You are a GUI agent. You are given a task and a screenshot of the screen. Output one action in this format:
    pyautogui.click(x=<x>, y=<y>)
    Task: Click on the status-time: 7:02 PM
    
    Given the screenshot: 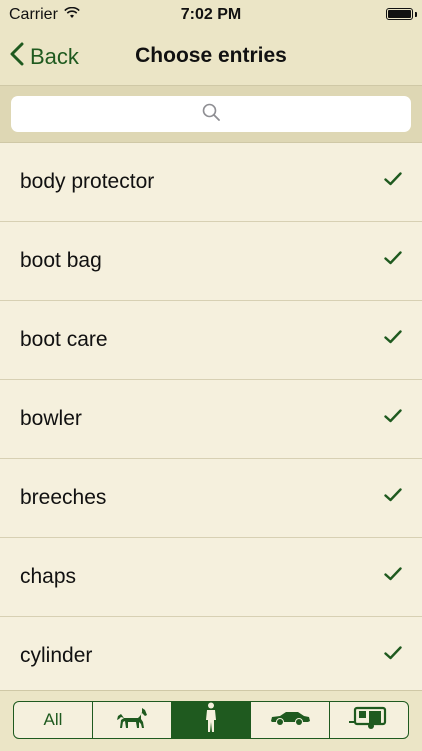 What is the action you would take?
    pyautogui.click(x=211, y=14)
    